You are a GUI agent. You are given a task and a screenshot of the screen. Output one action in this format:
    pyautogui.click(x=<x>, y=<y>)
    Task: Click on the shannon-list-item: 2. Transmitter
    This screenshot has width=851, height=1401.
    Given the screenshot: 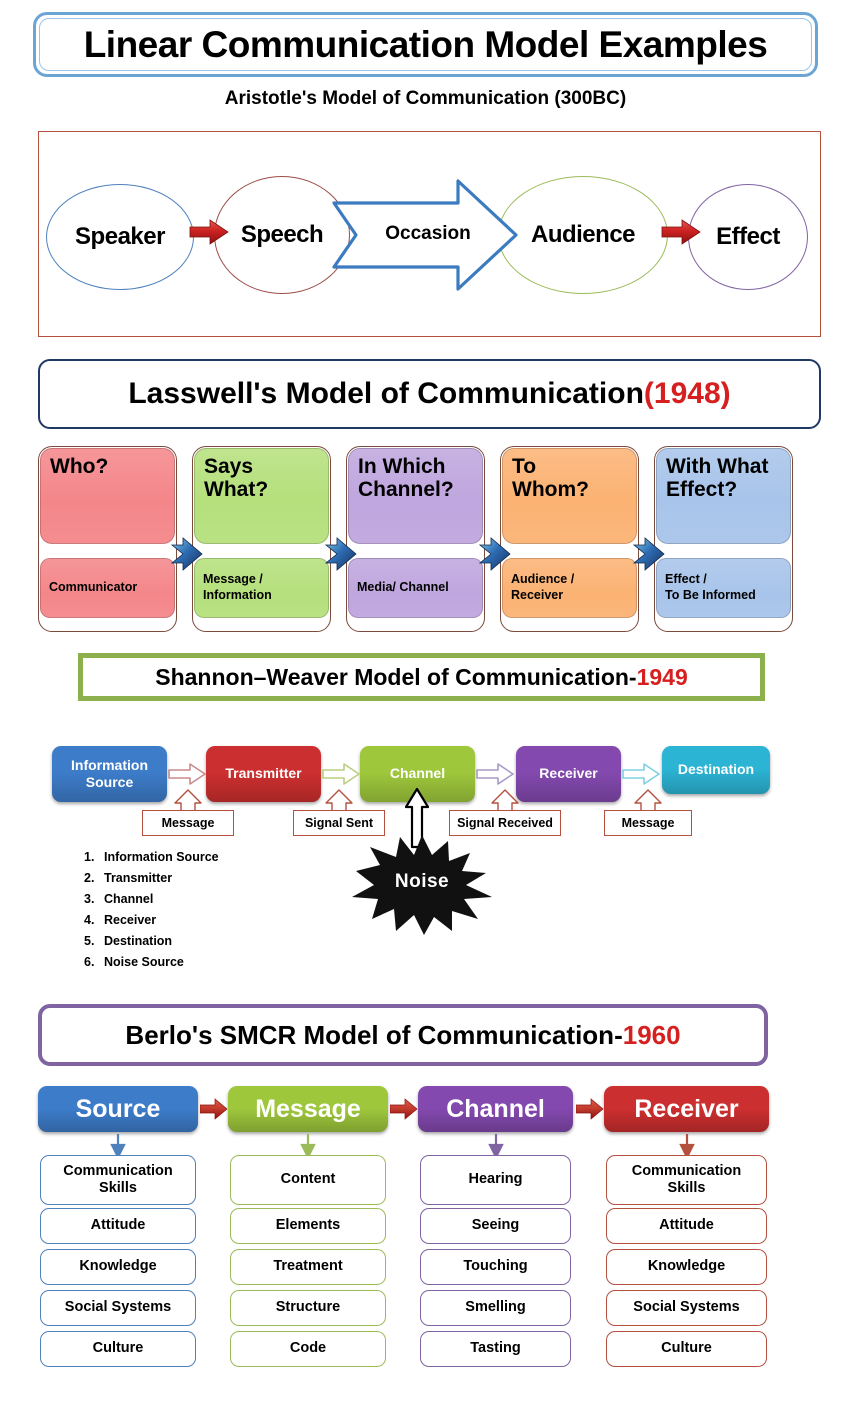 What is the action you would take?
    pyautogui.click(x=151, y=878)
    